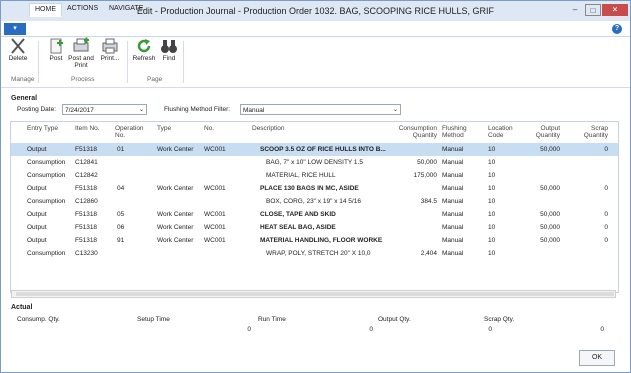  Describe the element at coordinates (503, 132) in the screenshot. I see `col-location-code: Location Code` at that location.